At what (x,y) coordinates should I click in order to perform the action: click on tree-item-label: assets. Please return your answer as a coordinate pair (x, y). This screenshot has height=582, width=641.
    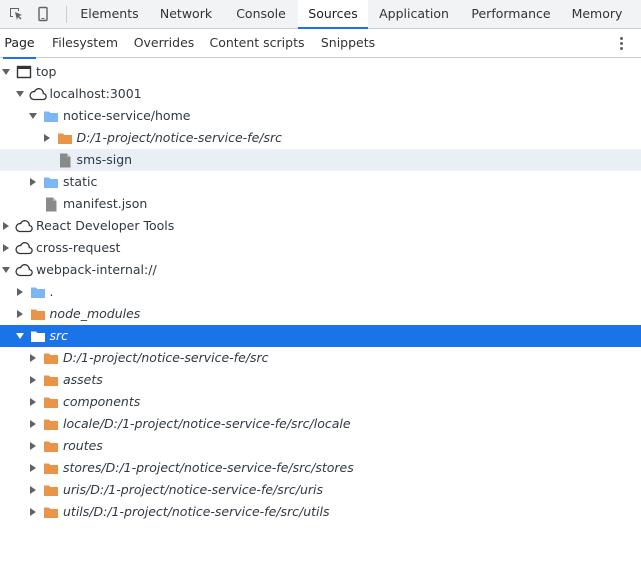
    Looking at the image, I should click on (83, 379).